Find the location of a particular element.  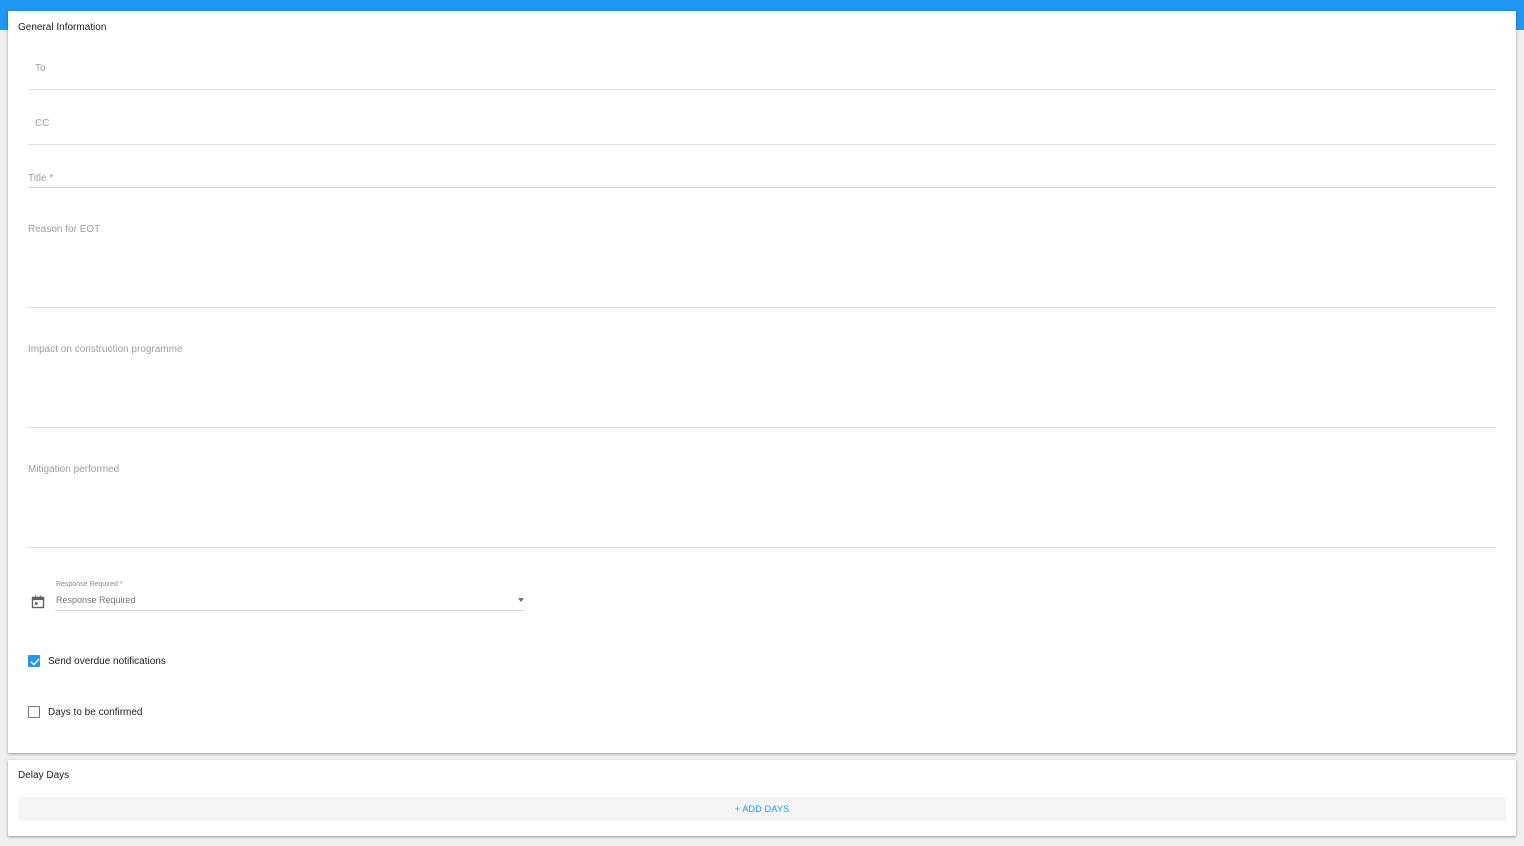

send-overdue-notifications-row: Send overdue notifications is located at coordinates (97, 661).